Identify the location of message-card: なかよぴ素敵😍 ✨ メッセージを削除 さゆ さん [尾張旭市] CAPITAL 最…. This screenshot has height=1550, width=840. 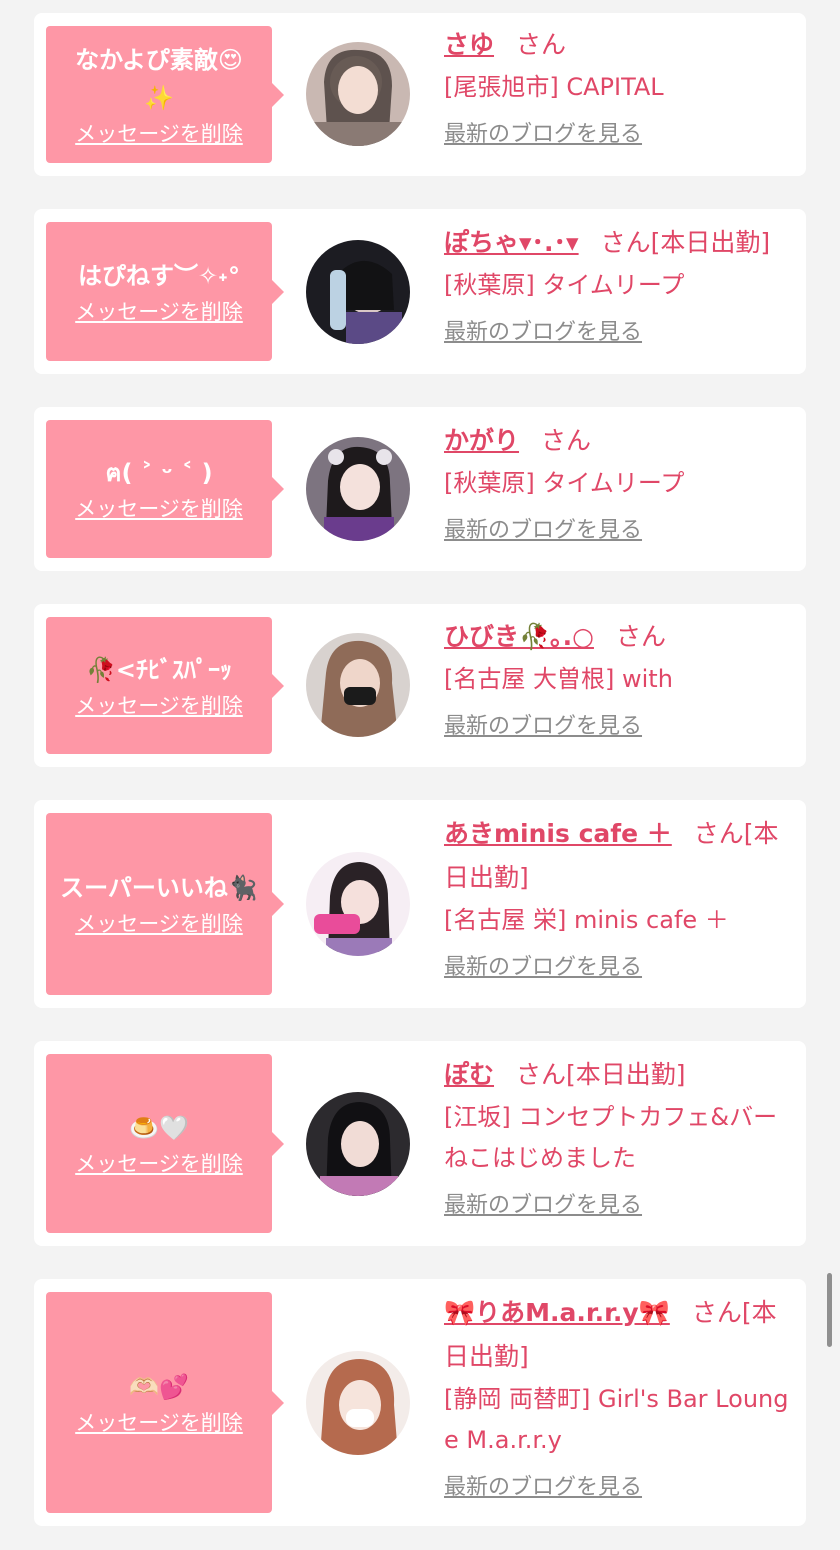
(420, 94).